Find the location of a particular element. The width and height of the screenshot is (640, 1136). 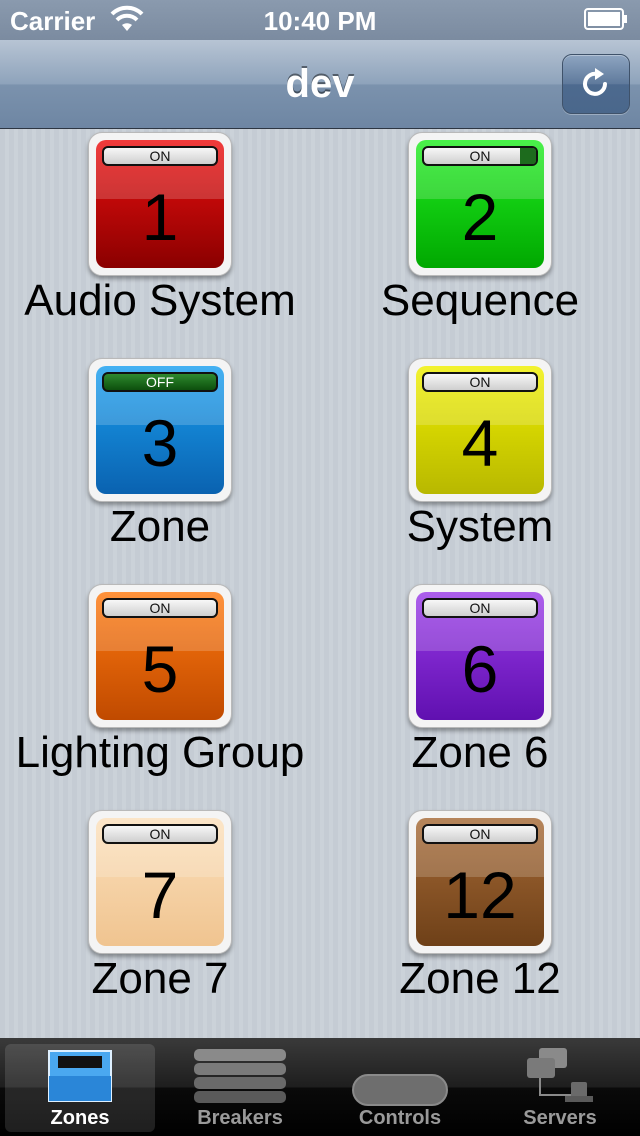

zone-tile-face: ON 5 is located at coordinates (160, 656).